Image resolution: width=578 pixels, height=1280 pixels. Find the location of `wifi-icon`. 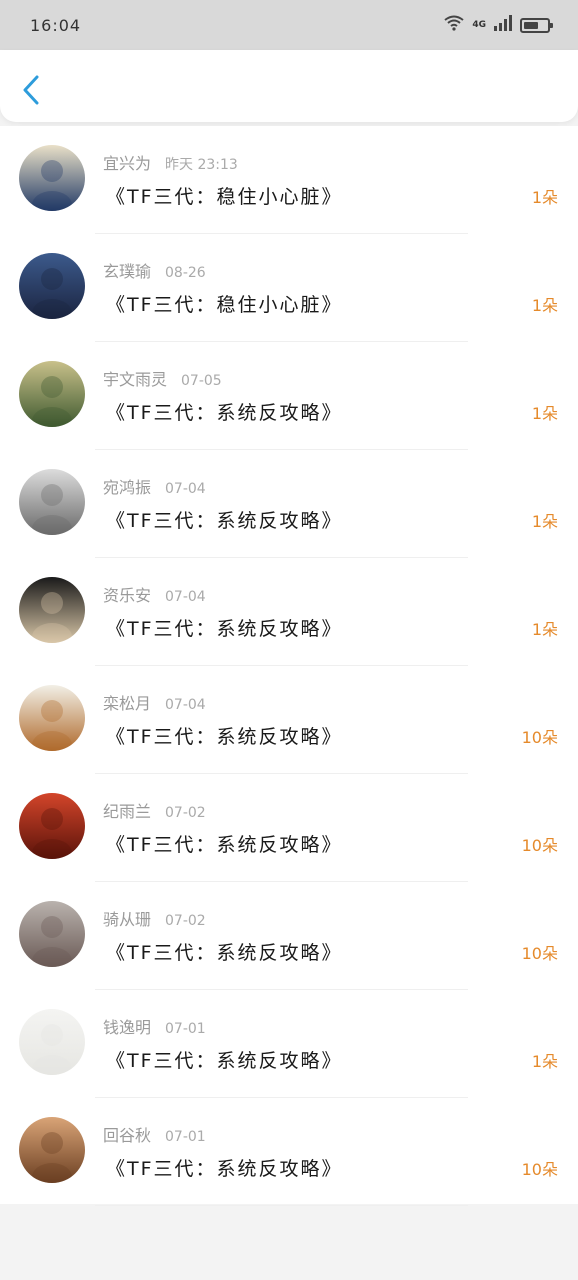

wifi-icon is located at coordinates (454, 25).